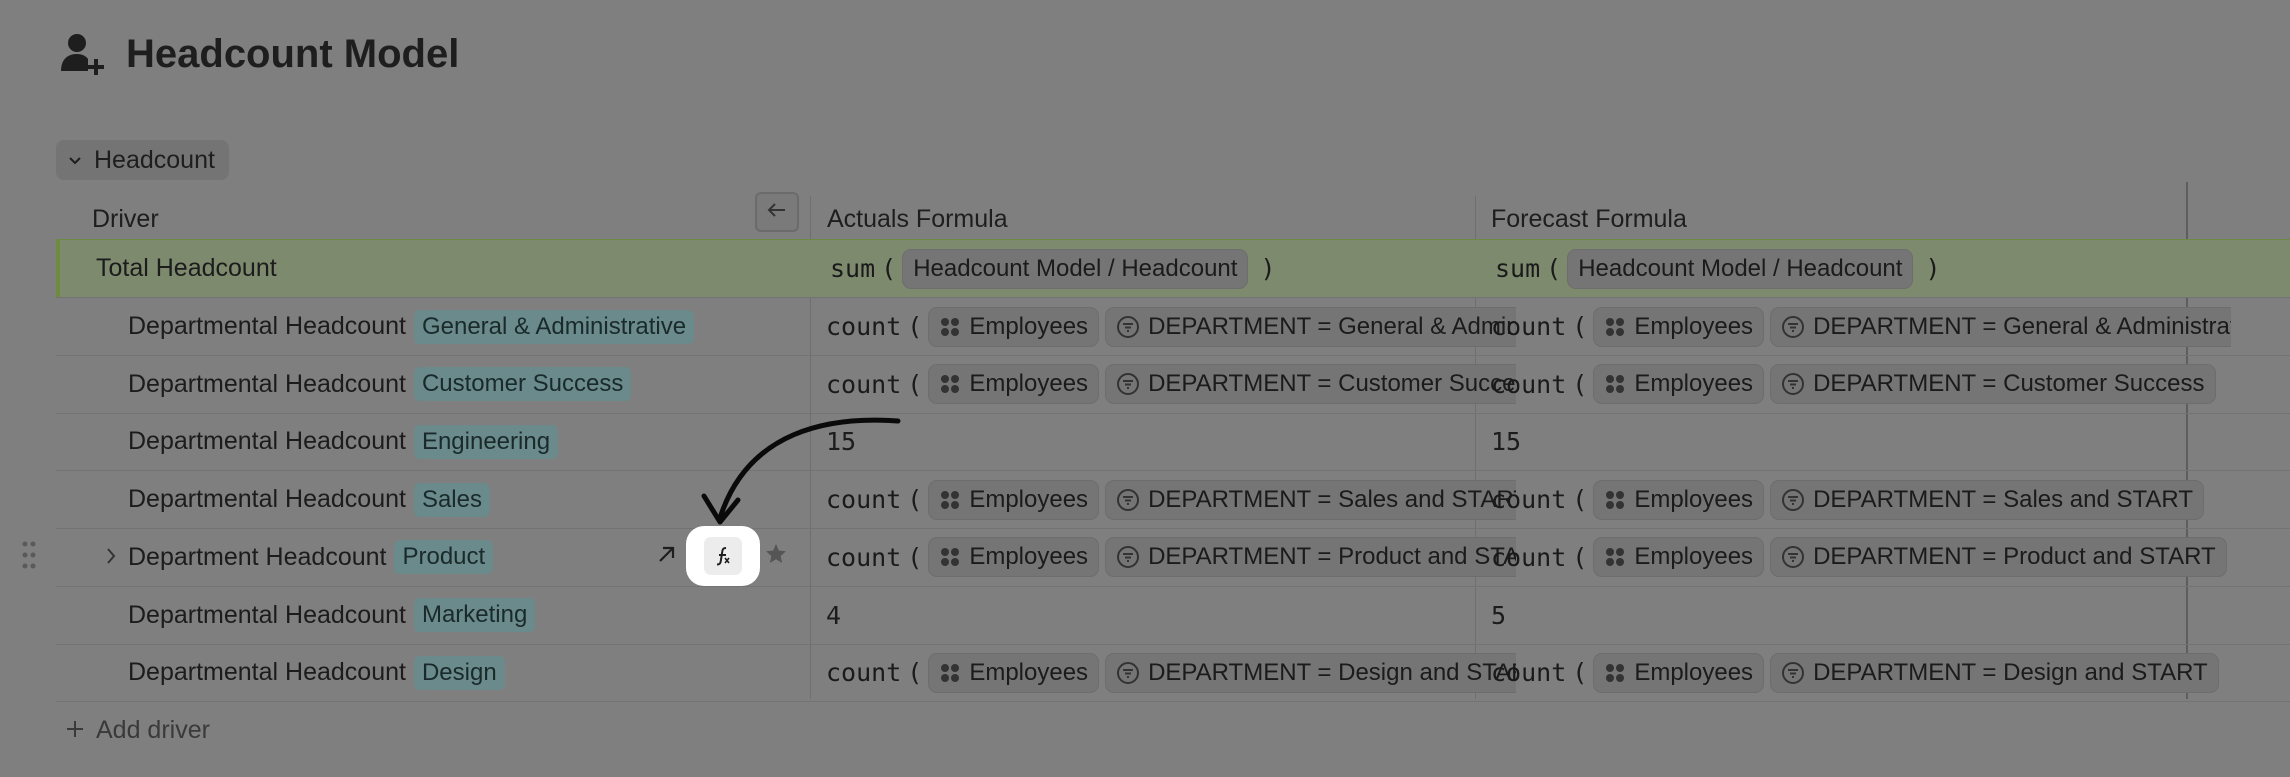  Describe the element at coordinates (1589, 219) in the screenshot. I see `column-header-forecast: Forecast Formula` at that location.